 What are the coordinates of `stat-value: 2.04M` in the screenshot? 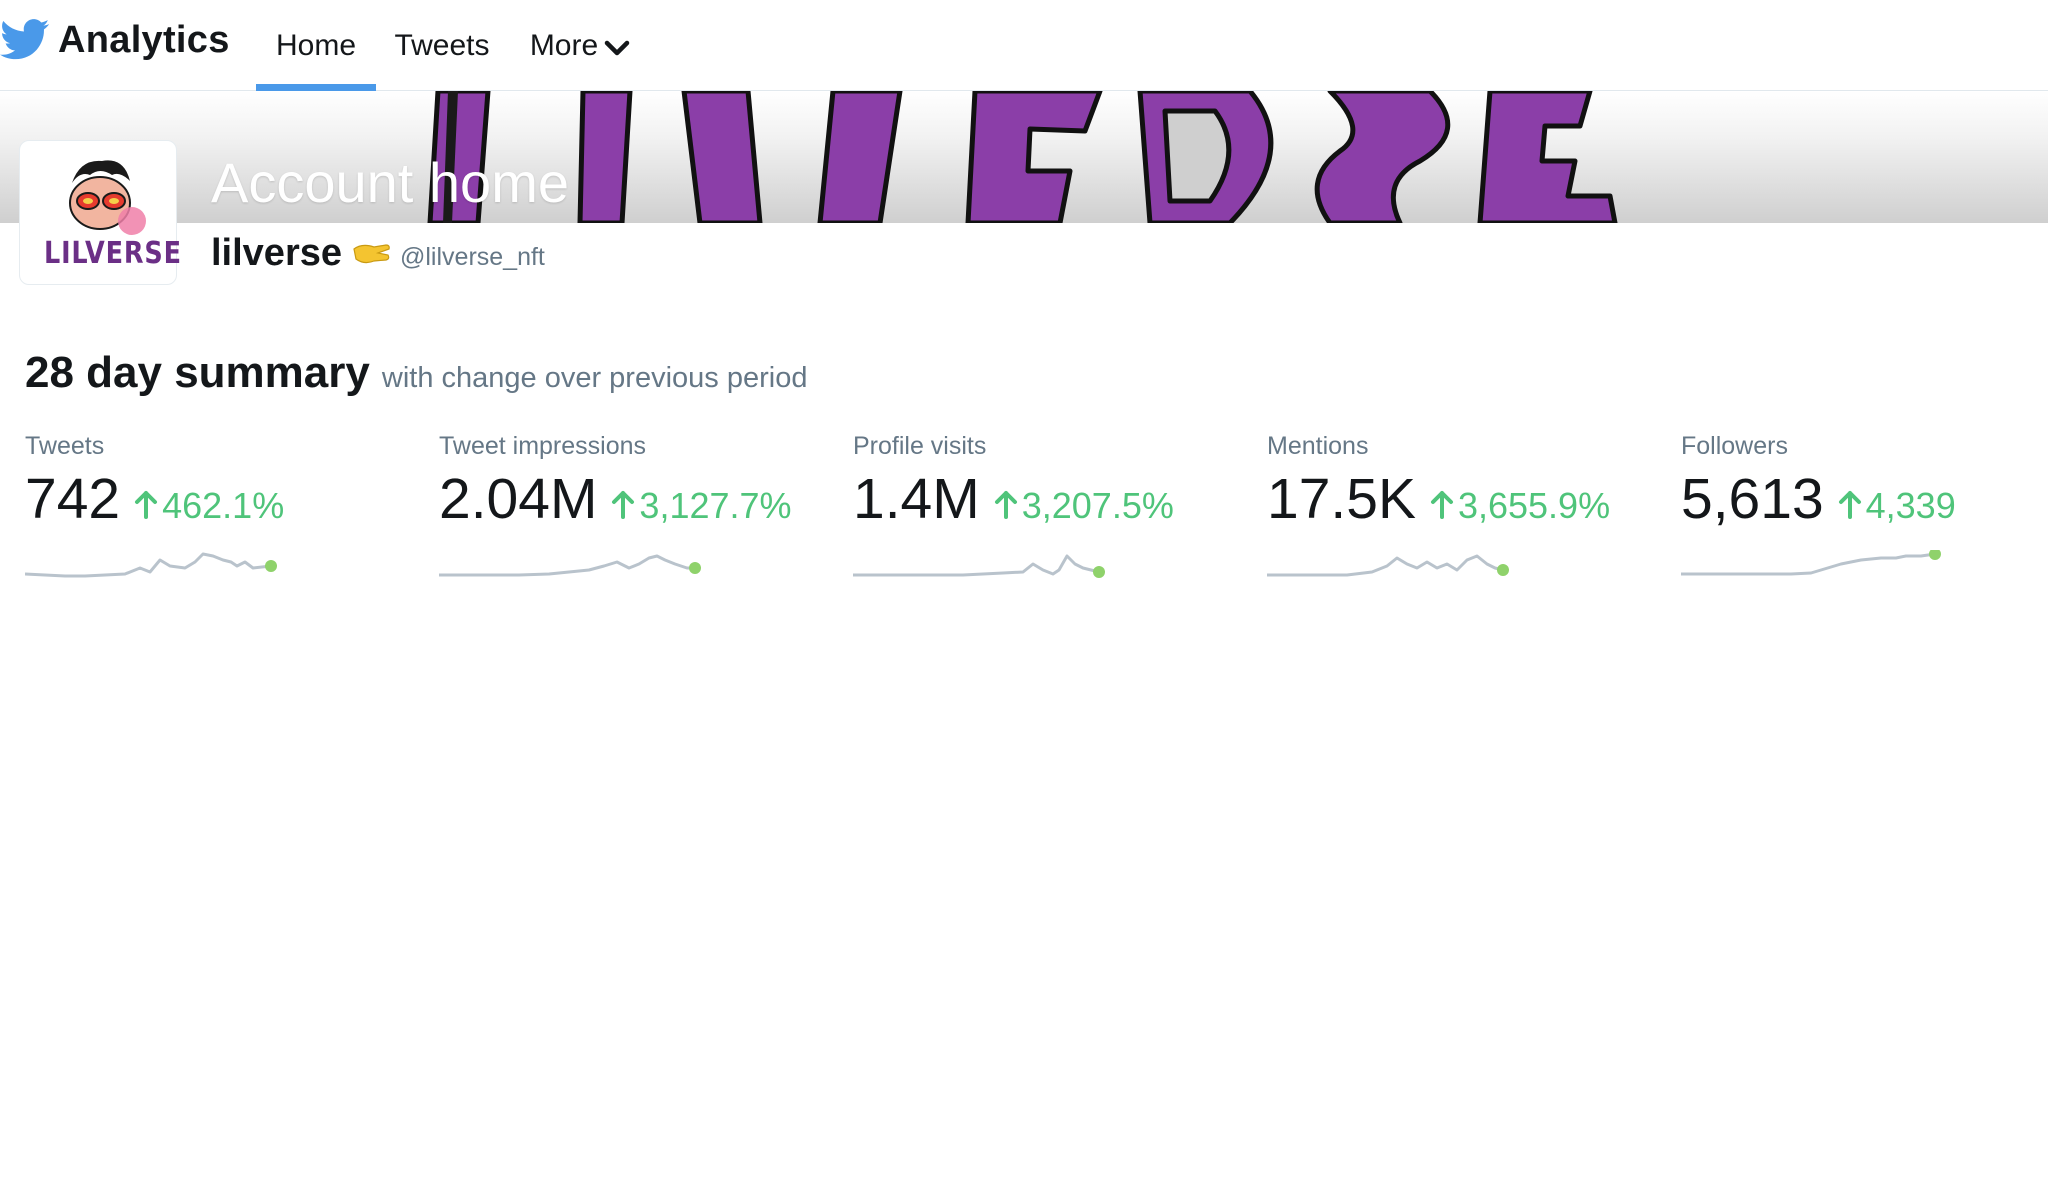 It's located at (518, 499).